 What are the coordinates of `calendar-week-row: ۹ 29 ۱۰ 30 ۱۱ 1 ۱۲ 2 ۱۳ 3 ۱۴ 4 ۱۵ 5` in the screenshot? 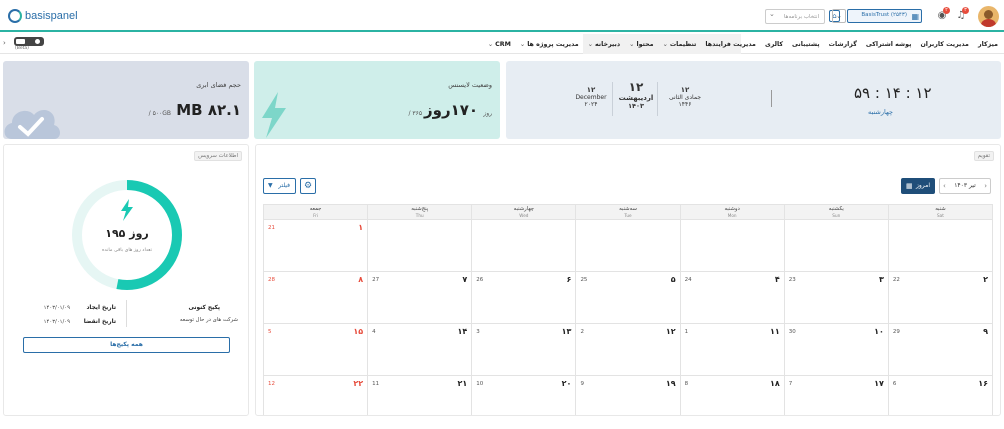 It's located at (628, 350).